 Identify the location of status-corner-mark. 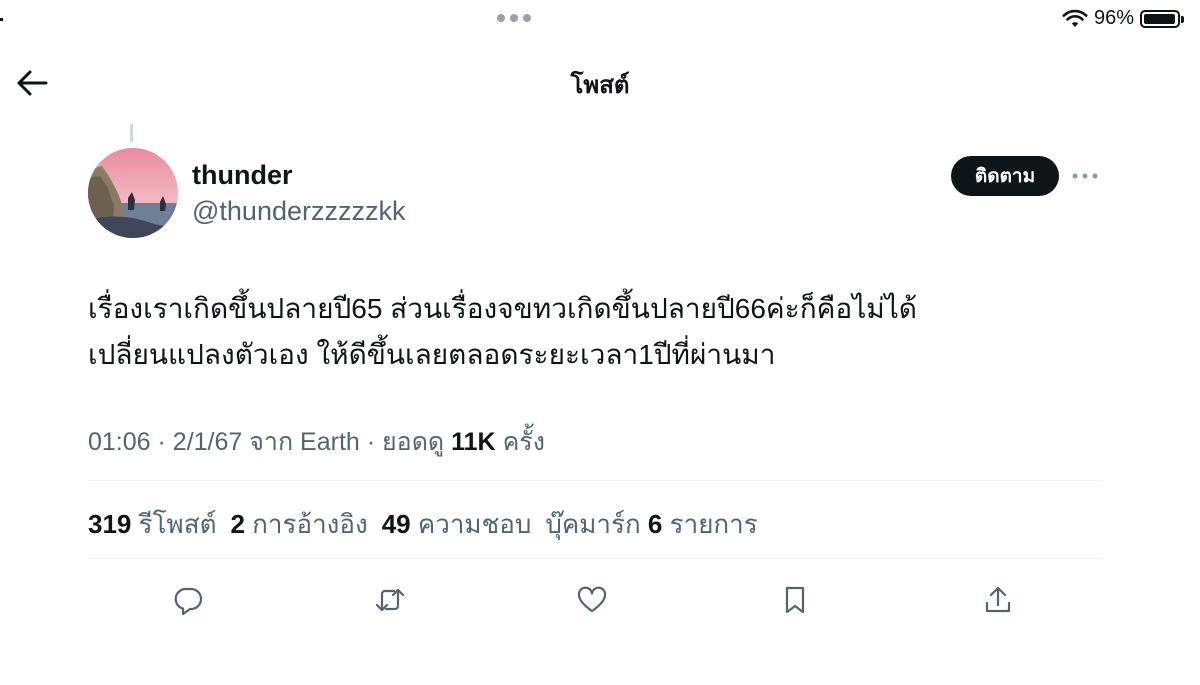
(1, 19).